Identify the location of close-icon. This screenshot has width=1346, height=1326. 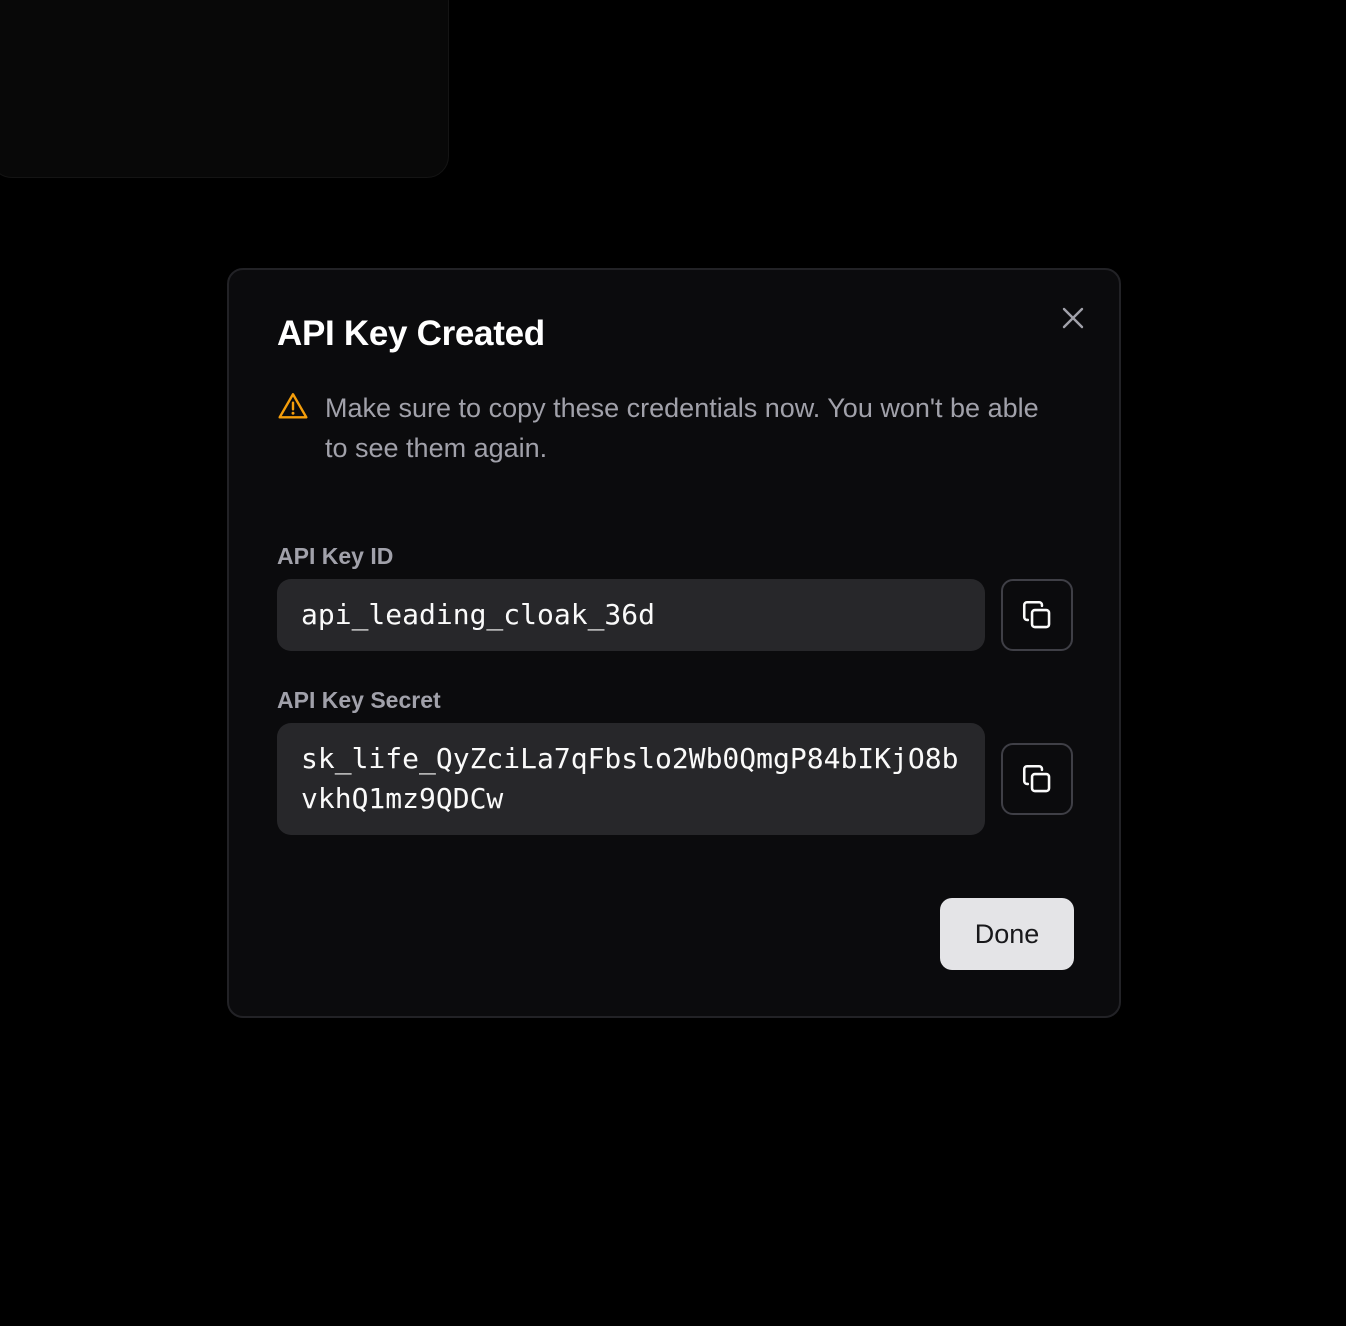
(1073, 318).